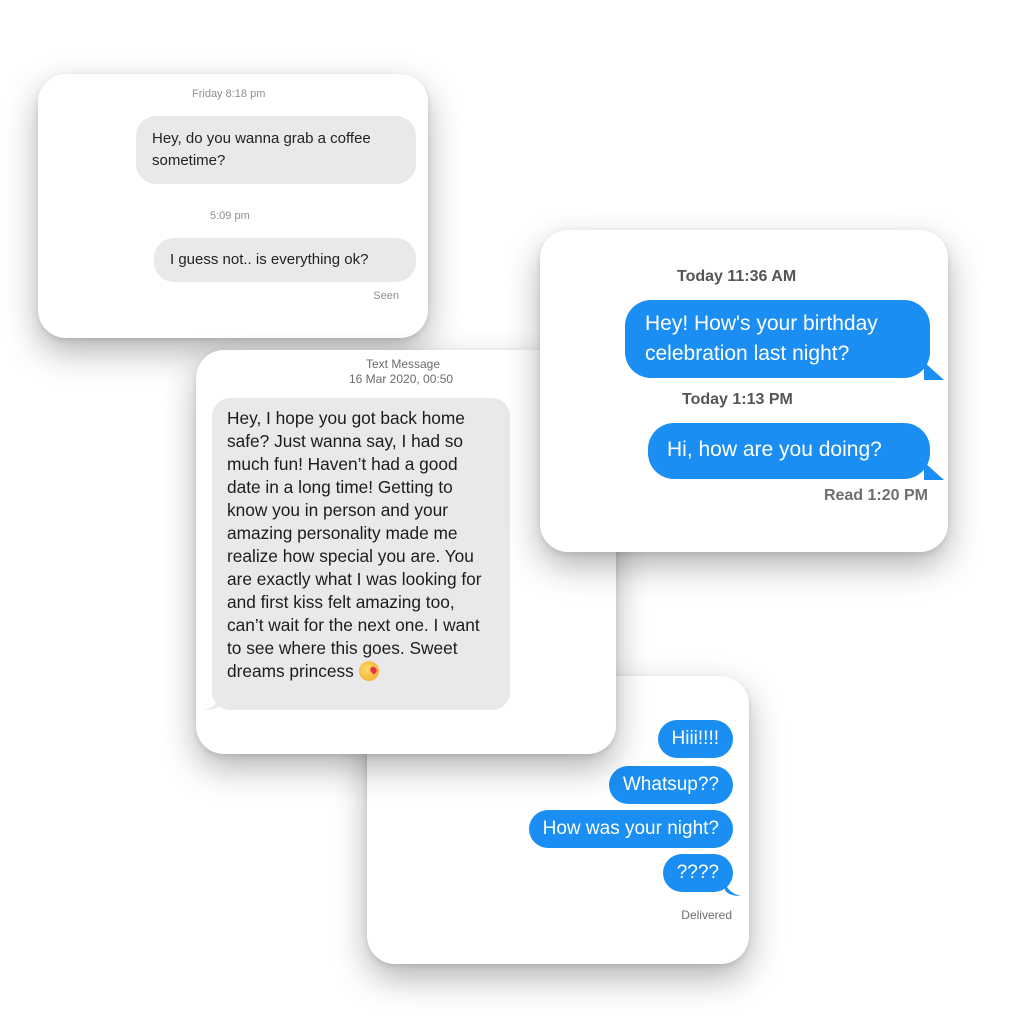  I want to click on conversation-header: Text Message, so click(403, 364).